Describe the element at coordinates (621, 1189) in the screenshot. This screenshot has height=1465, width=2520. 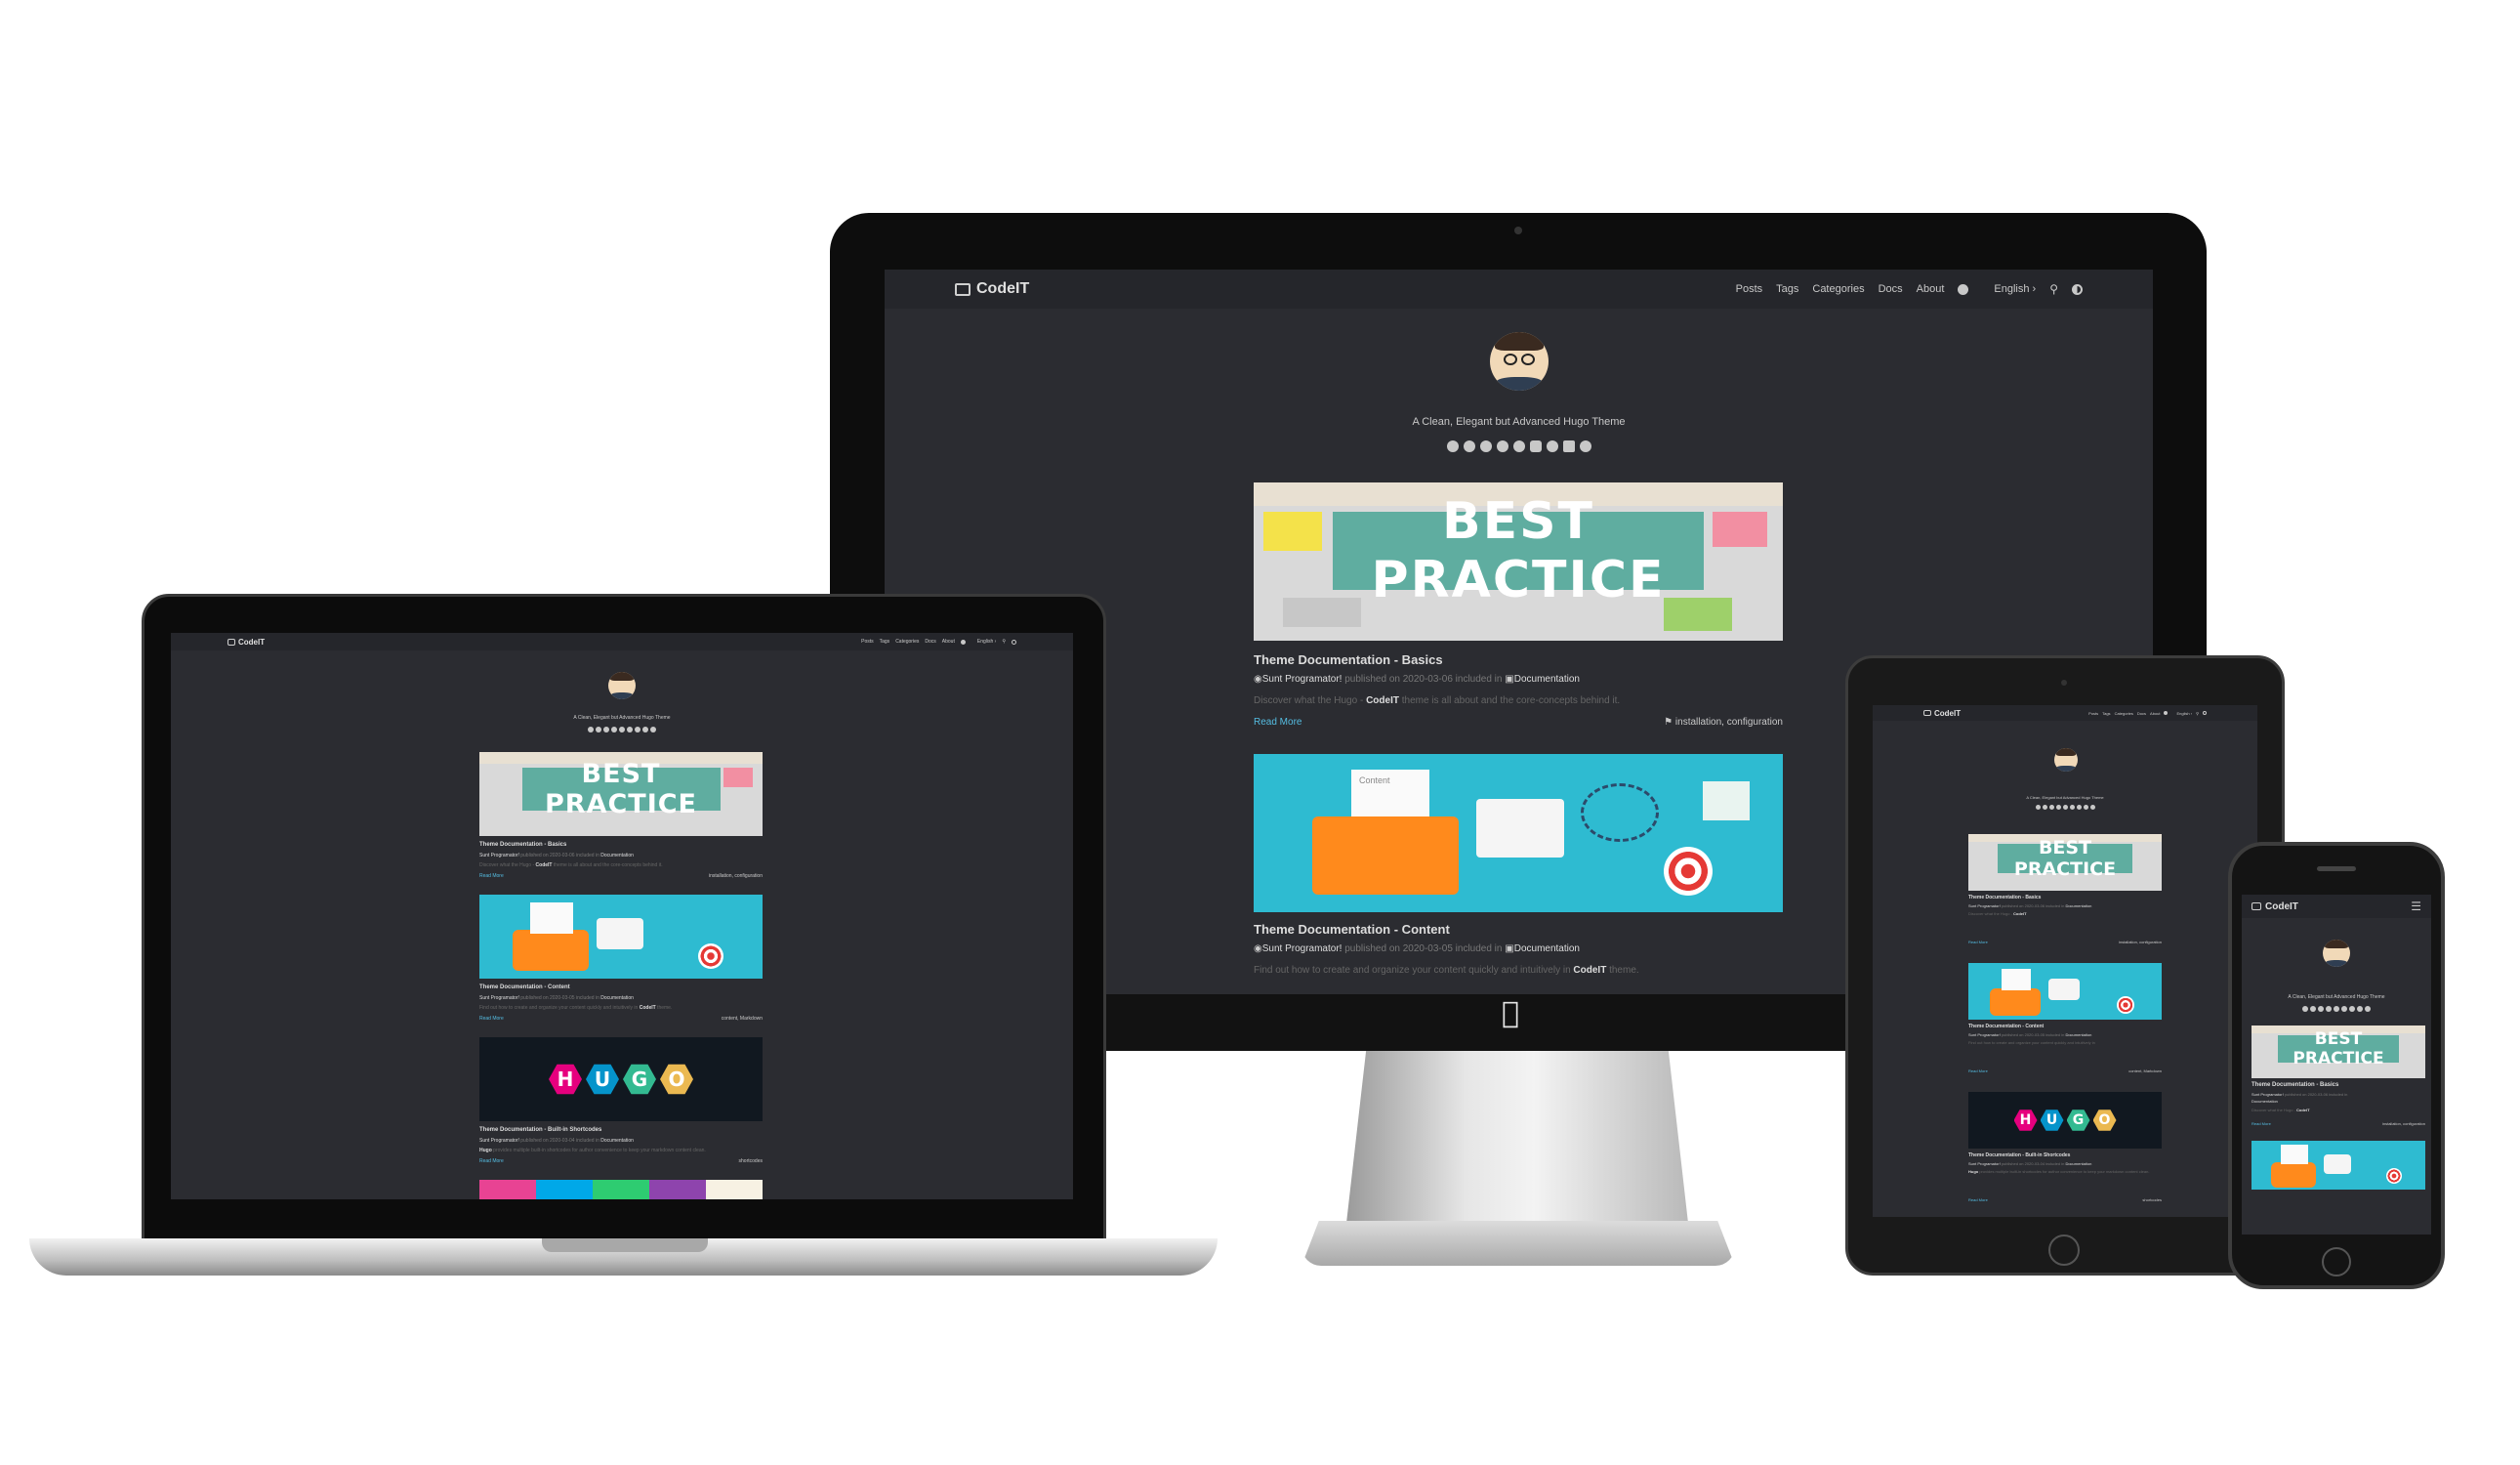
I see `post-image-colors` at that location.